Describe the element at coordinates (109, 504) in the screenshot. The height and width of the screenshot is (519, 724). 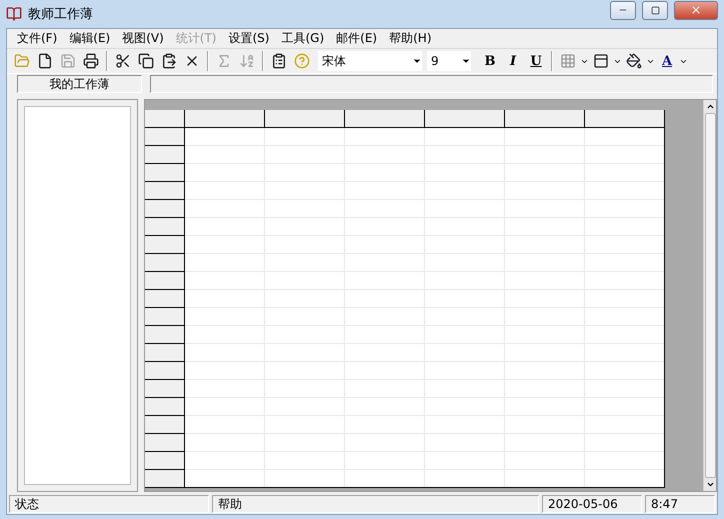
I see `status-text: 状态` at that location.